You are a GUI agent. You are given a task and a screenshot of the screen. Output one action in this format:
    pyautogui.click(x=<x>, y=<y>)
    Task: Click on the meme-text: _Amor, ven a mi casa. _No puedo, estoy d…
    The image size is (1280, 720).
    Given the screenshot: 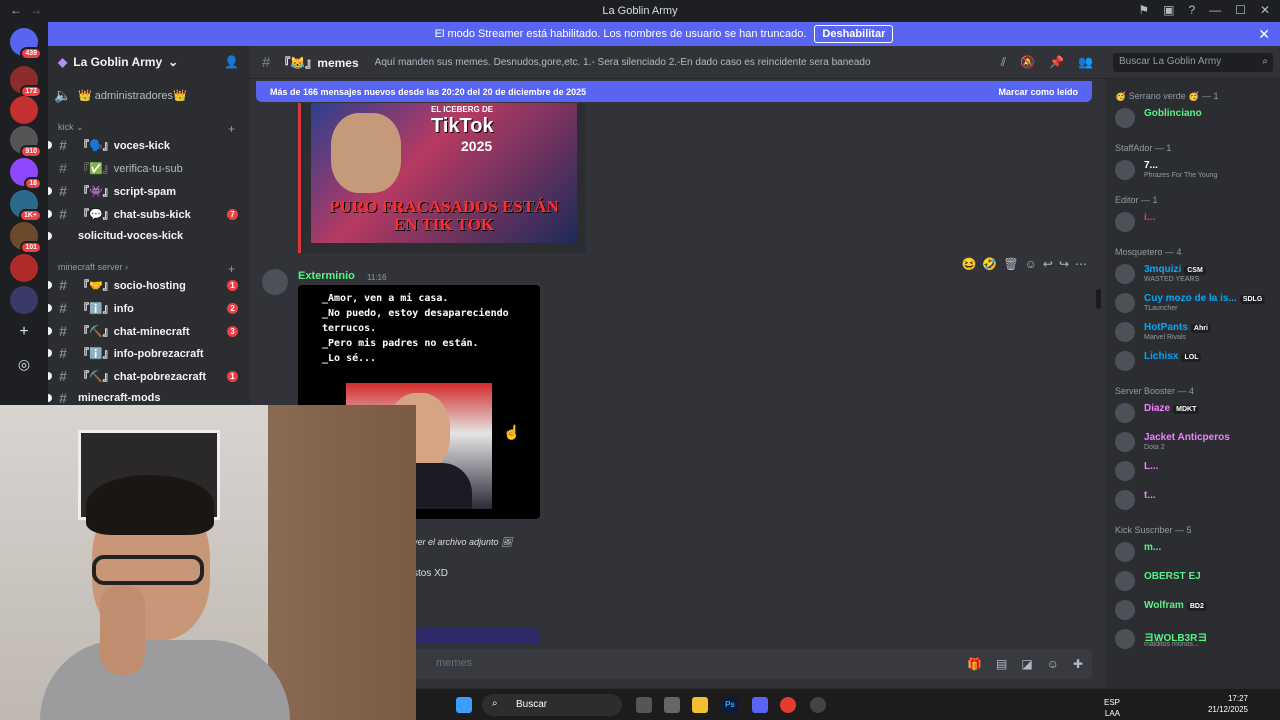 What is the action you would take?
    pyautogui.click(x=415, y=328)
    